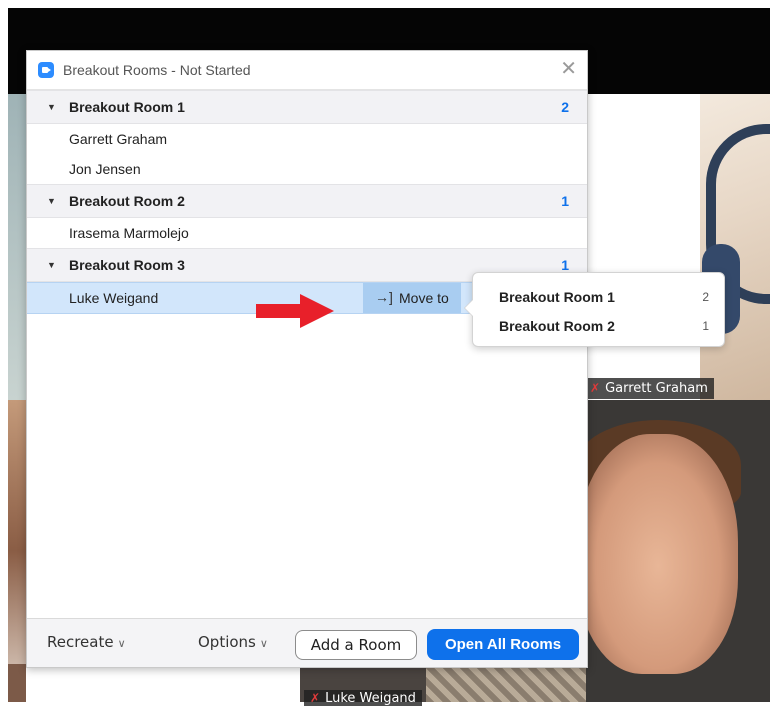 The image size is (770, 706). What do you see at coordinates (17, 247) in the screenshot?
I see `video-tile-top-left` at bounding box center [17, 247].